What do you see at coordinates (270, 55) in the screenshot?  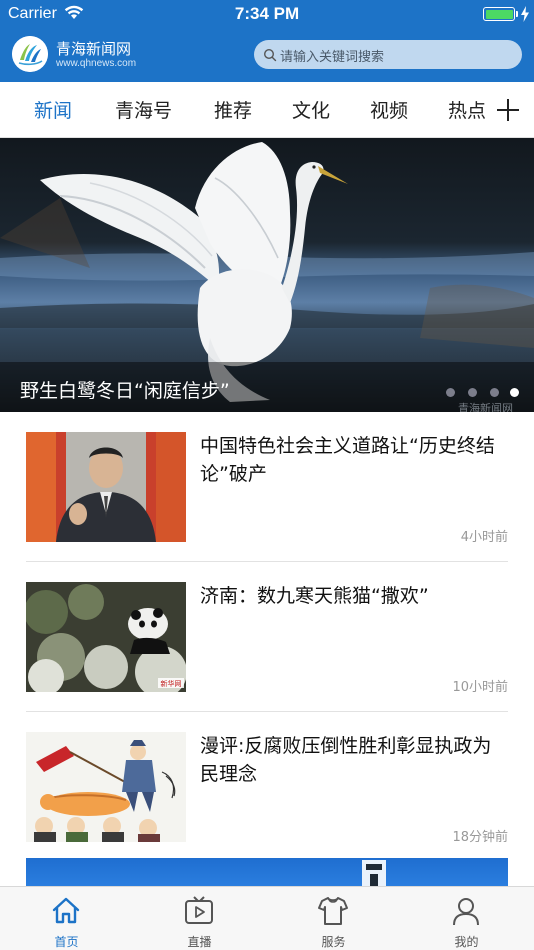 I see `search-icon` at bounding box center [270, 55].